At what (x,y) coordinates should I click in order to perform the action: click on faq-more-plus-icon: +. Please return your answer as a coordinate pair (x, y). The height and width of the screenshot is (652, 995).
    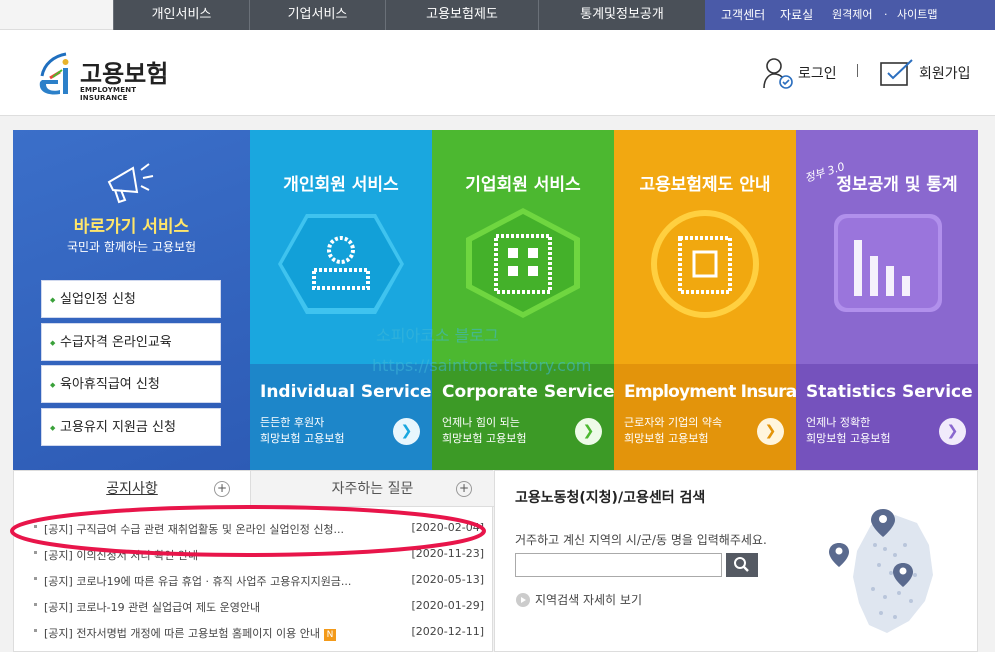
    Looking at the image, I should click on (464, 489).